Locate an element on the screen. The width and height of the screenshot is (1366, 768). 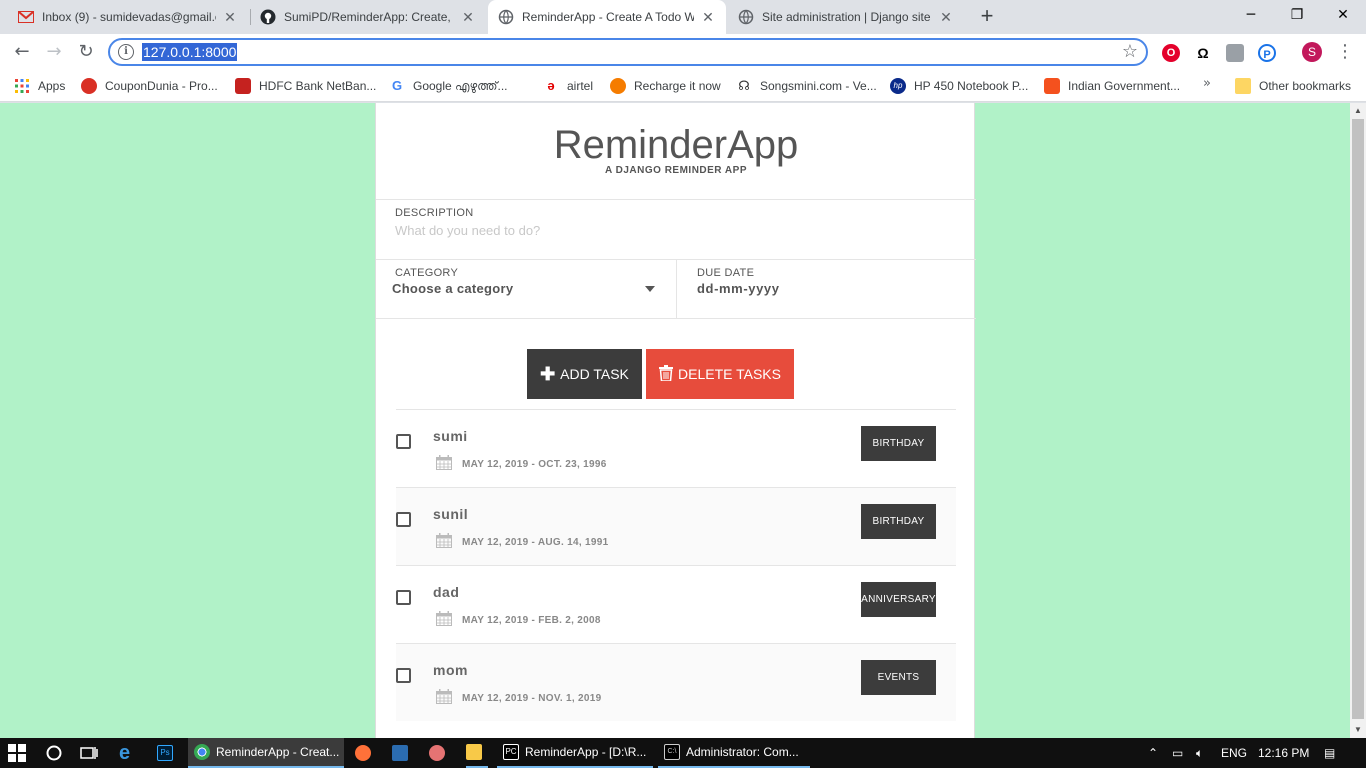
new-tab-button: + is located at coordinates (987, 16).